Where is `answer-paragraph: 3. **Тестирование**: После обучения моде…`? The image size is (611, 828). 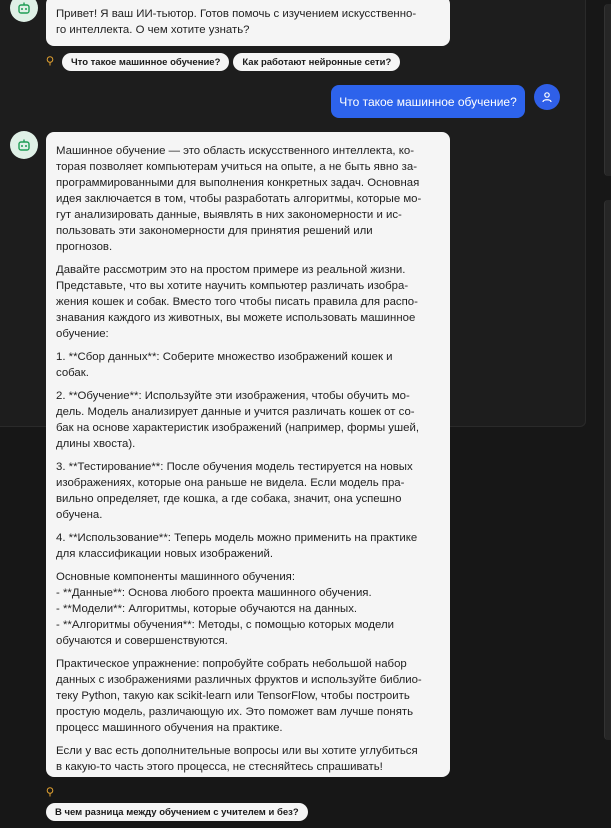 answer-paragraph: 3. **Тестирование**: После обучения моде… is located at coordinates (234, 491).